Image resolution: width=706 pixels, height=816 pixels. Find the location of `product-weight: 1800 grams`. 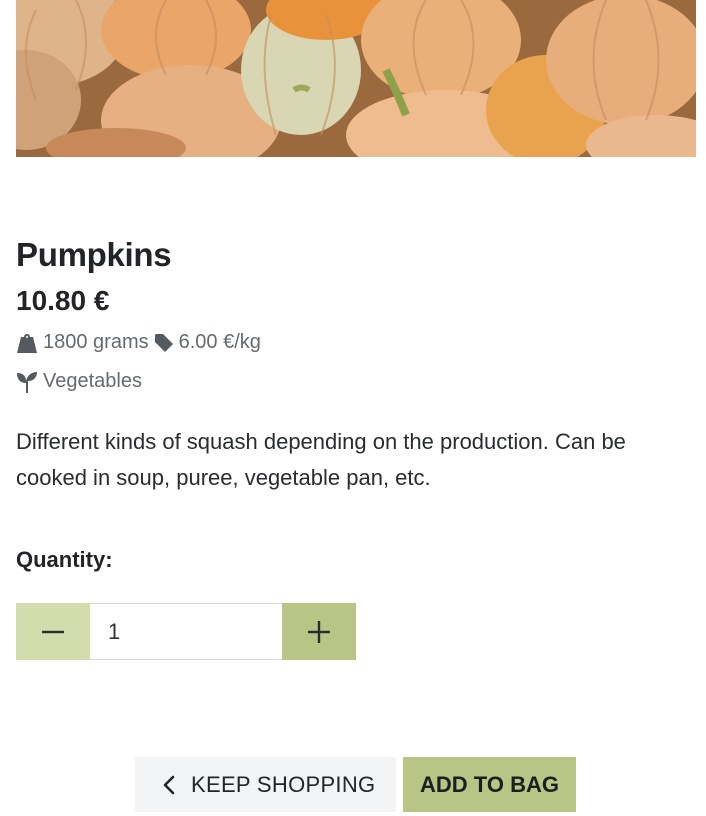

product-weight: 1800 grams is located at coordinates (96, 342).